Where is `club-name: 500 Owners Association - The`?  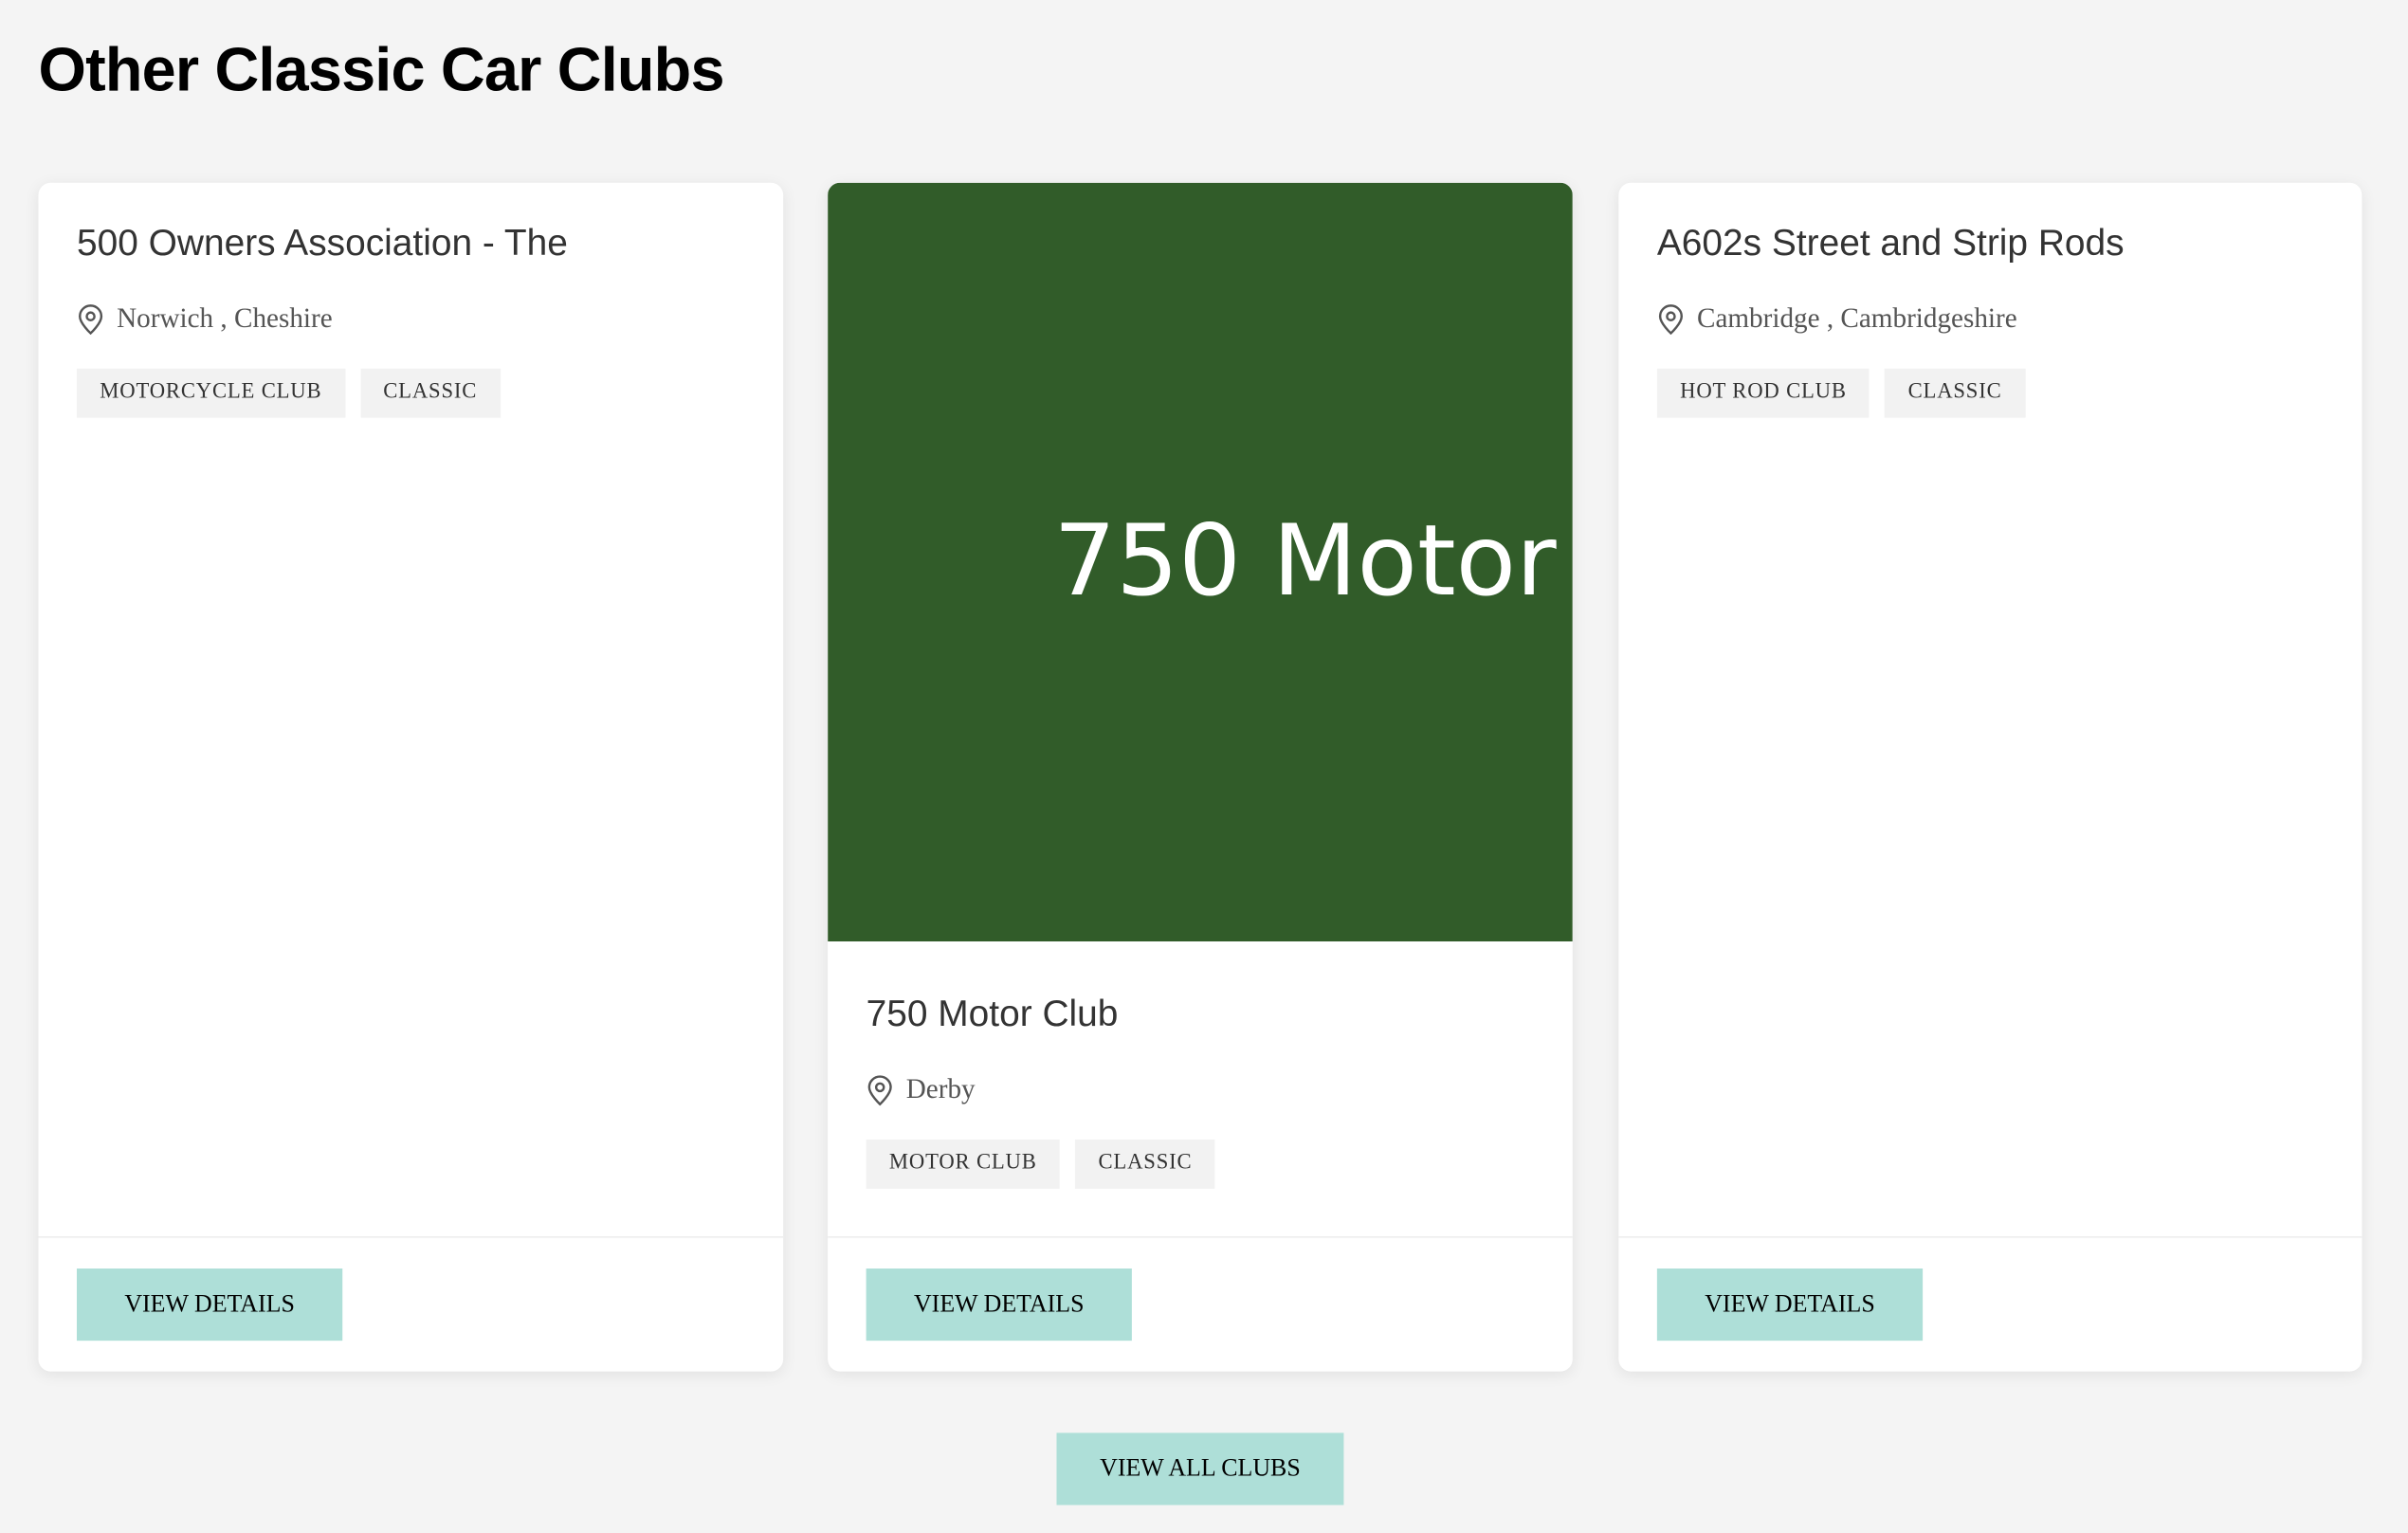
club-name: 500 Owners Association - The is located at coordinates (322, 243).